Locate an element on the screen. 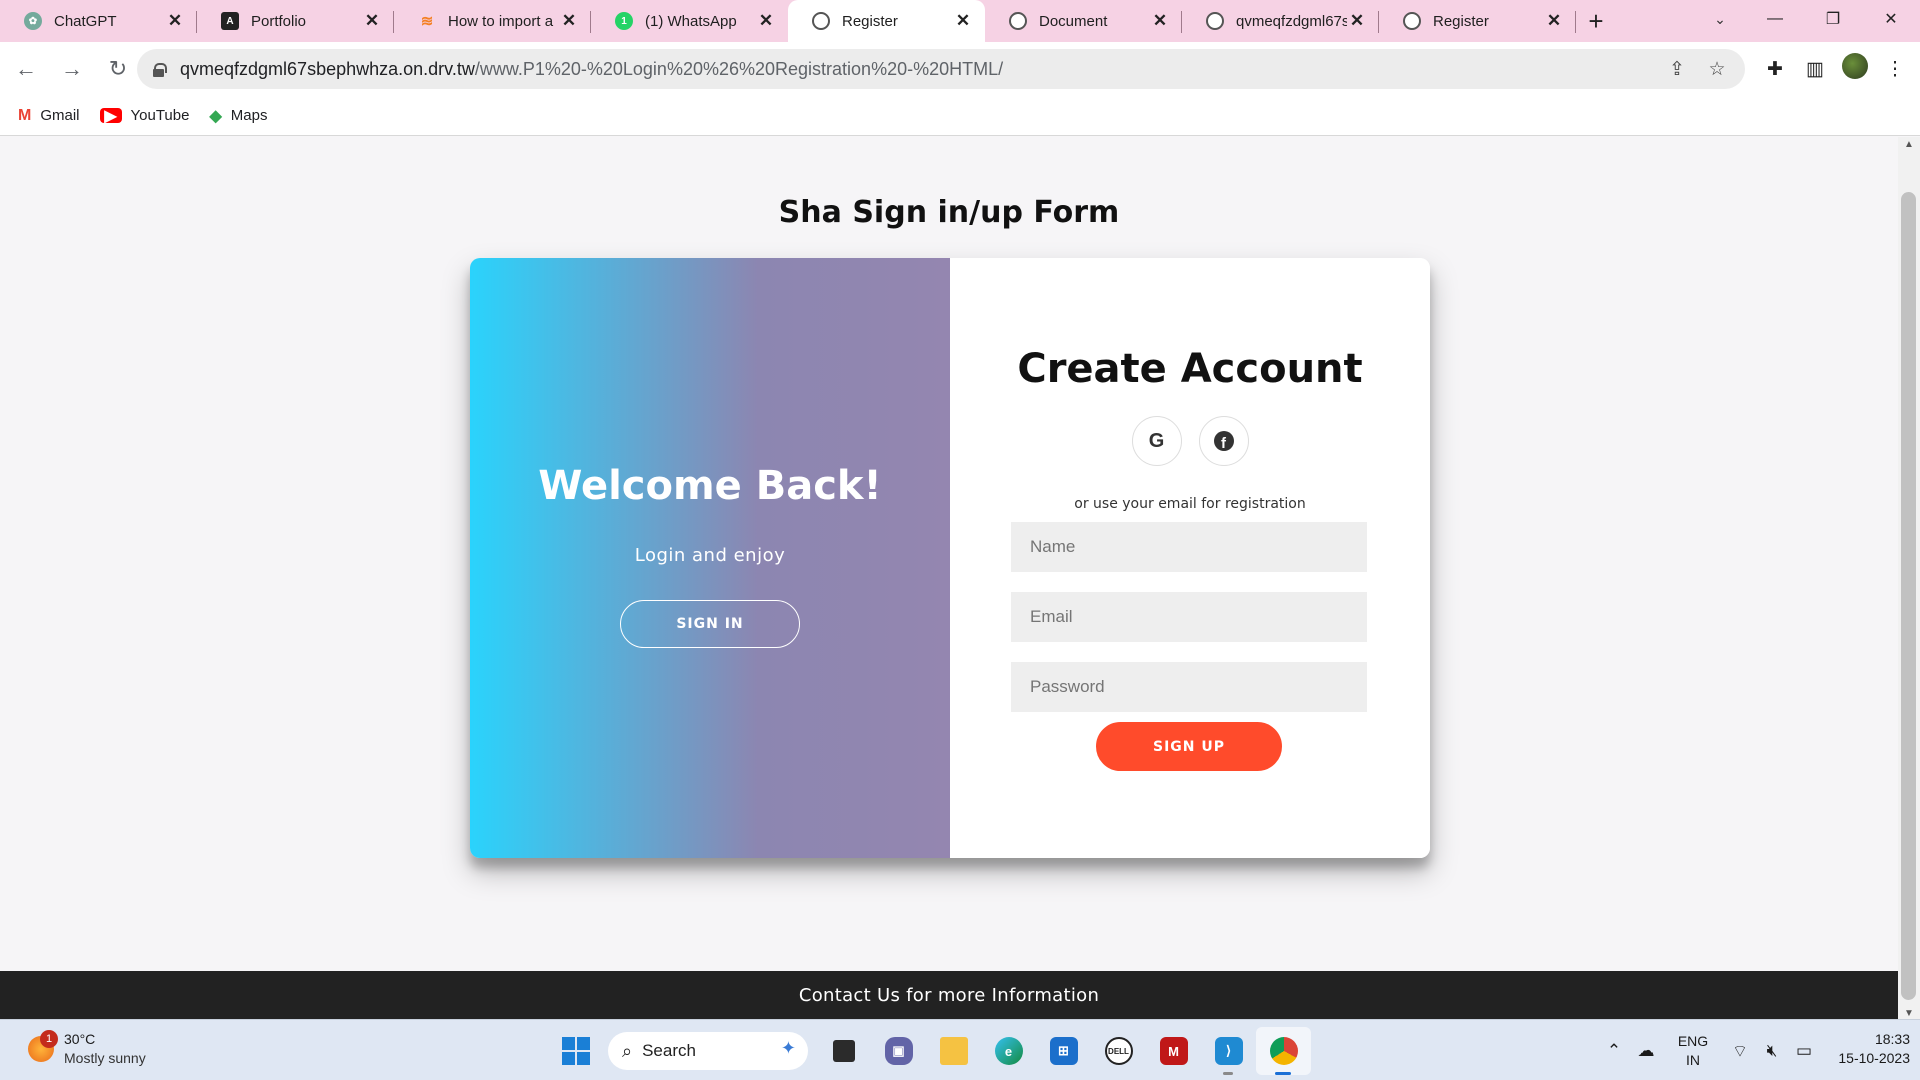  tab-drive-site: qvmeqfzdgml67s ✕ is located at coordinates (1280, 21).